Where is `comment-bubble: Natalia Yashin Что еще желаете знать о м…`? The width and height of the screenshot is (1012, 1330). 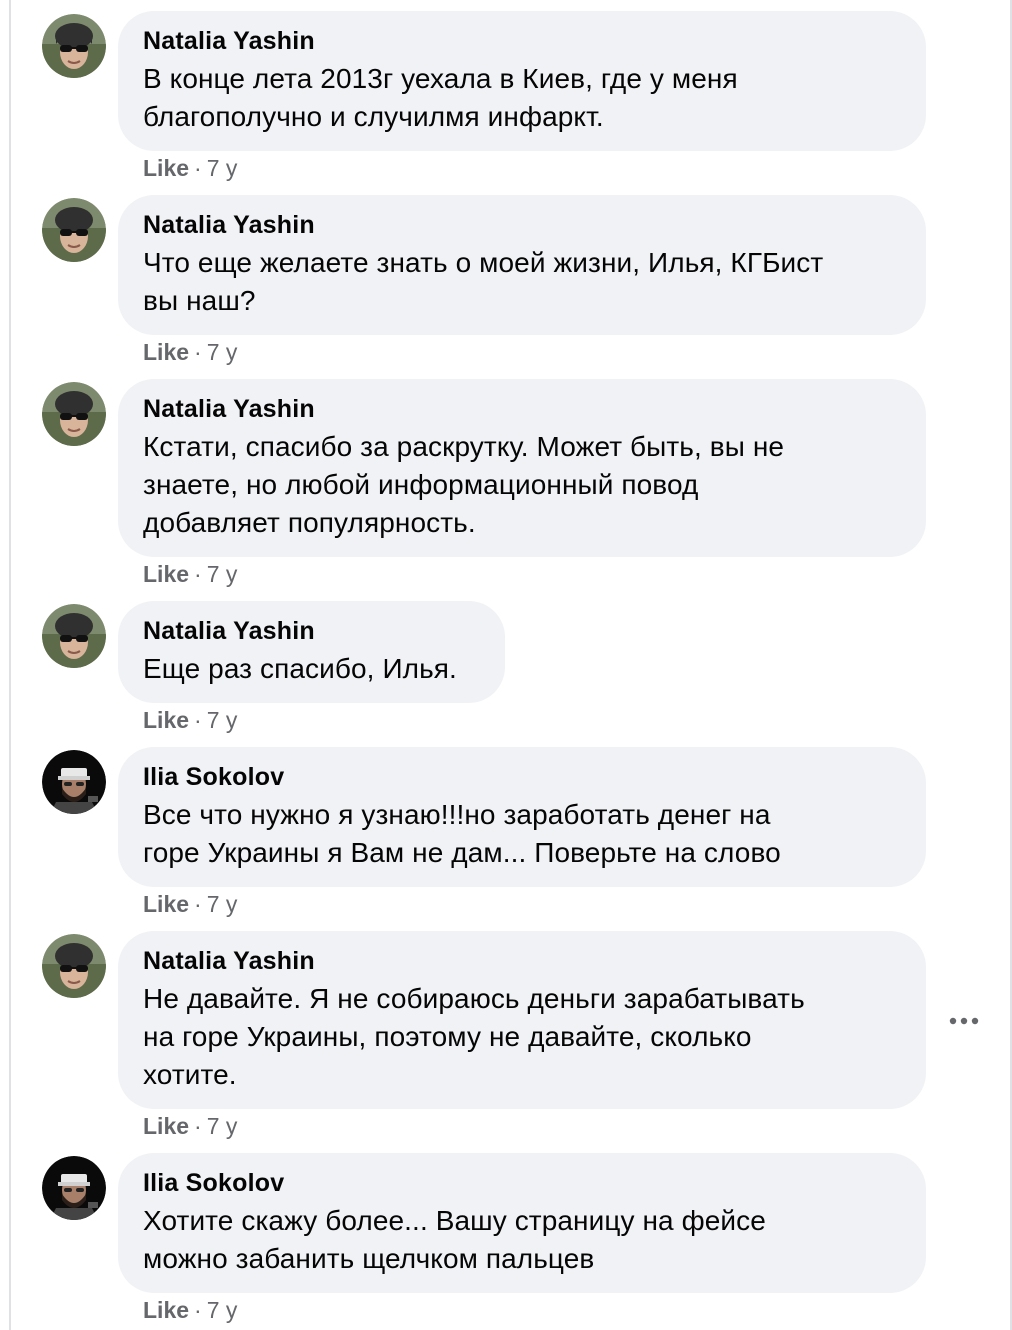 comment-bubble: Natalia Yashin Что еще желаете знать о м… is located at coordinates (522, 265).